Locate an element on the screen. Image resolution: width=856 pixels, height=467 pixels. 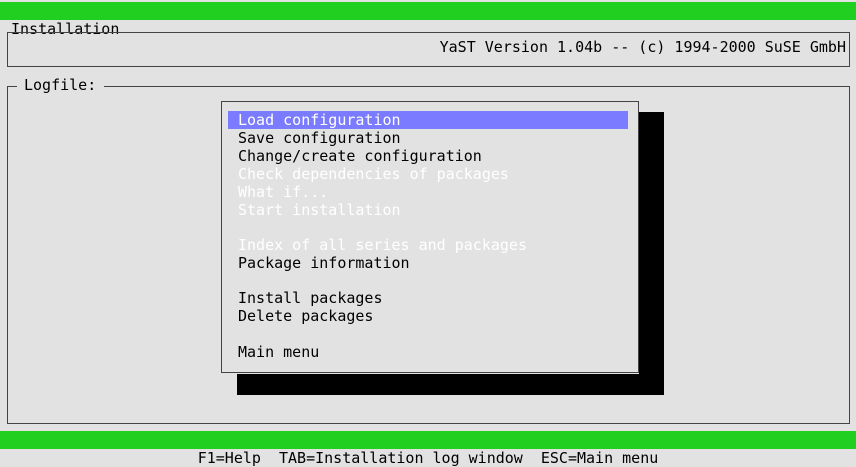
menu-item-start-installation: Start installation is located at coordinates (319, 210).